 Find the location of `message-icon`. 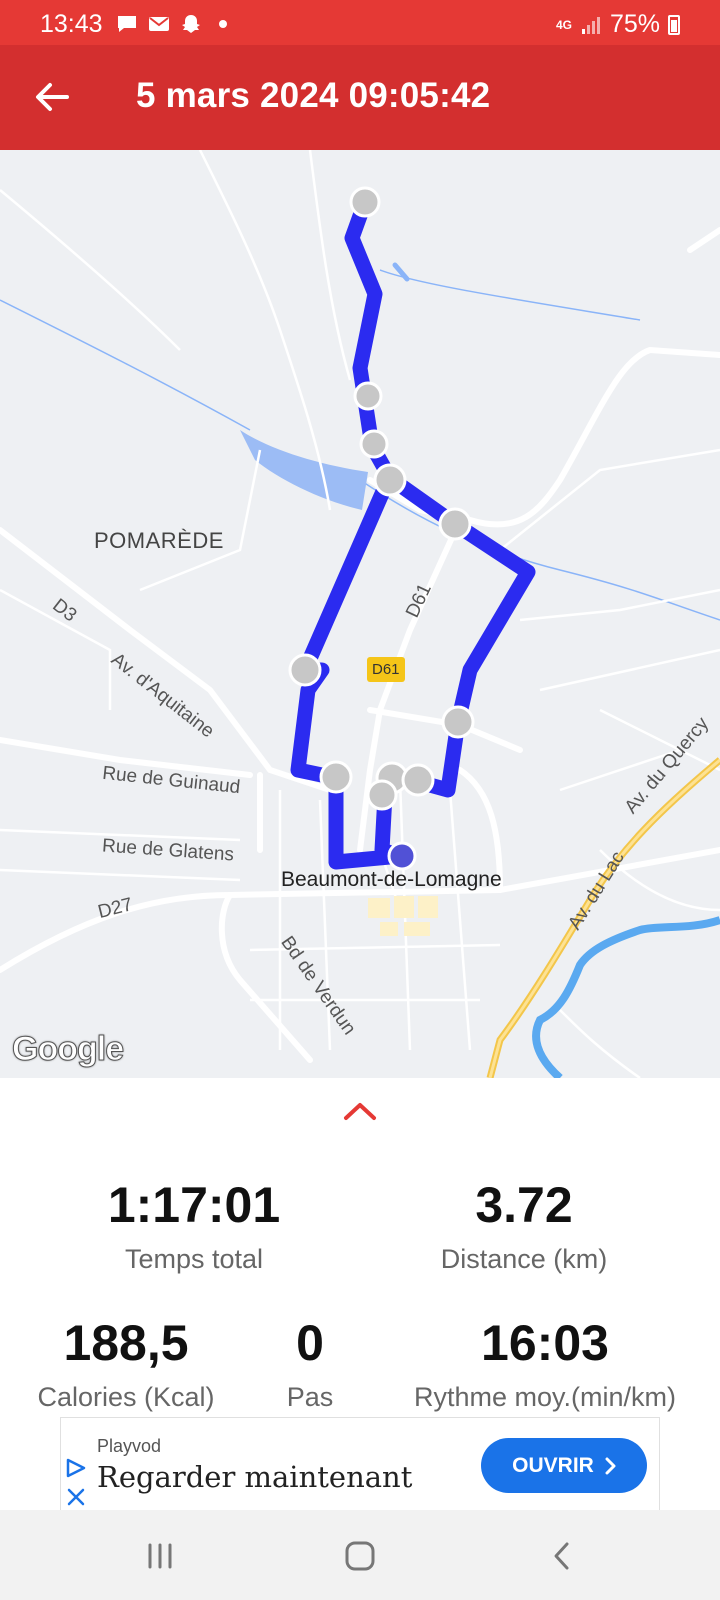

message-icon is located at coordinates (127, 24).